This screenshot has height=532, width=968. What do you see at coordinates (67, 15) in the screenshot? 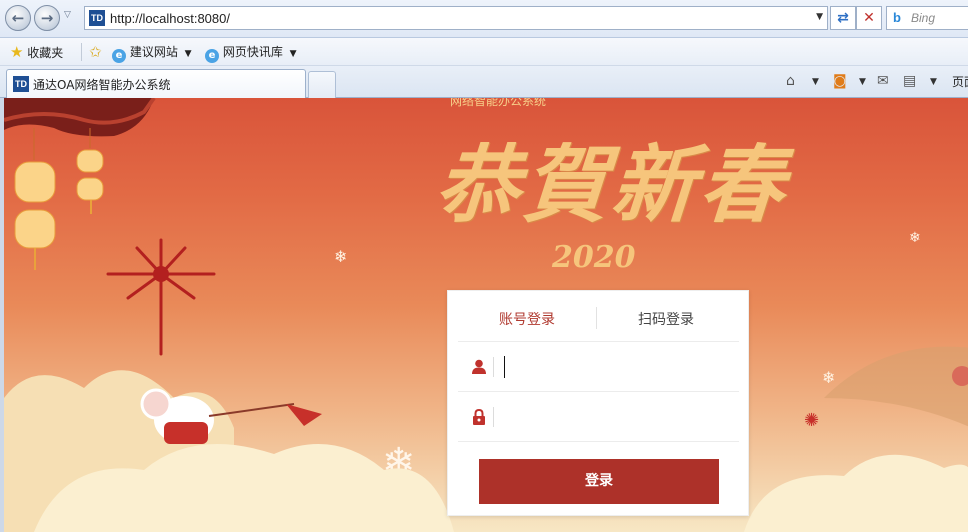
I see `history-dropdown-icon: ▽` at bounding box center [67, 15].